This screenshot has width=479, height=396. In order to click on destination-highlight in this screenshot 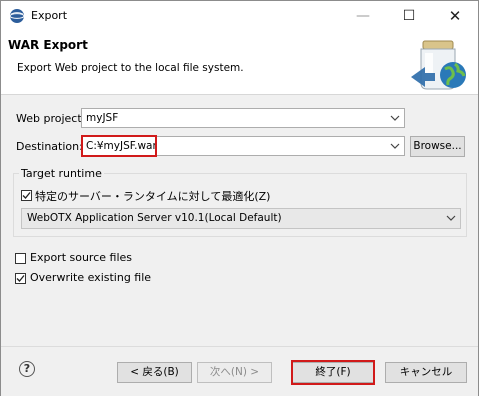, I will do `click(119, 146)`.